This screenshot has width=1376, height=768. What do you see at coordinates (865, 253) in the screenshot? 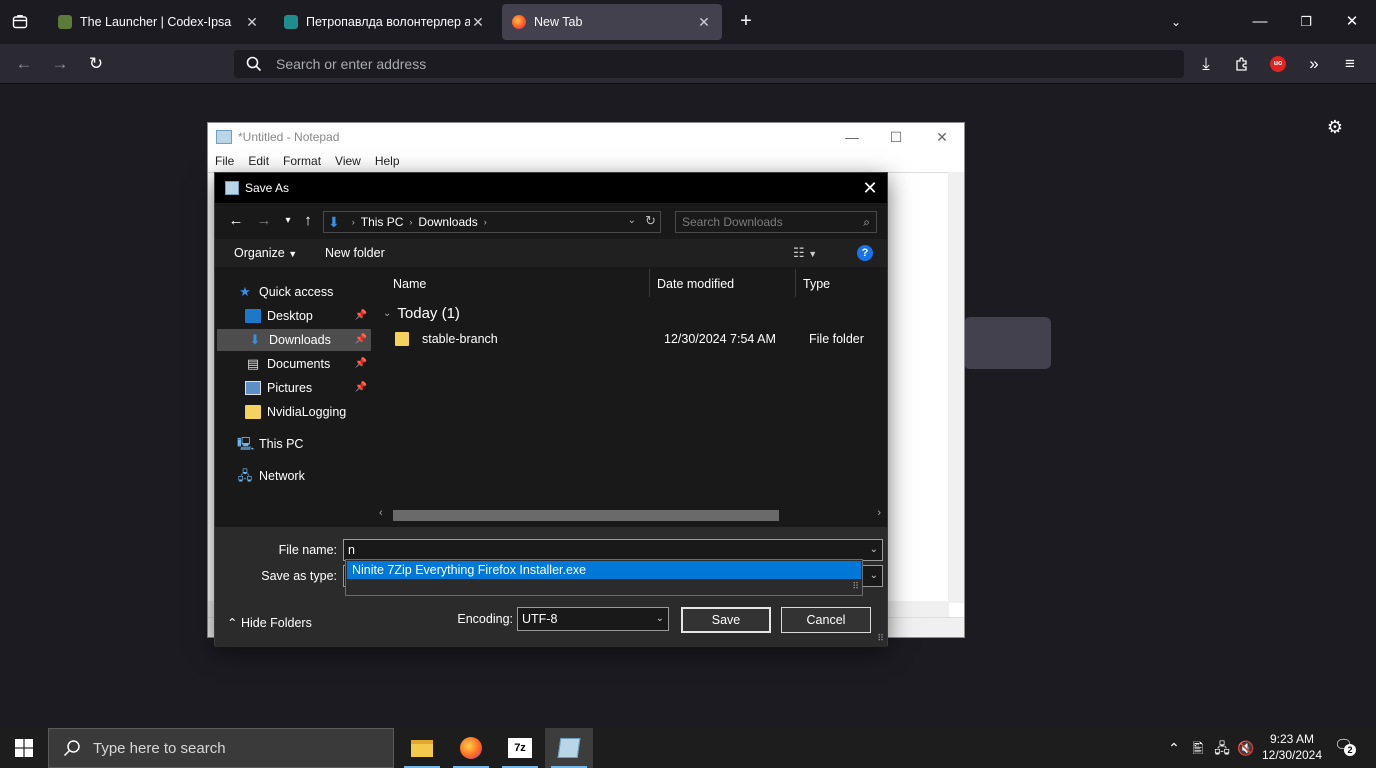
I see `help-icon: ?` at bounding box center [865, 253].